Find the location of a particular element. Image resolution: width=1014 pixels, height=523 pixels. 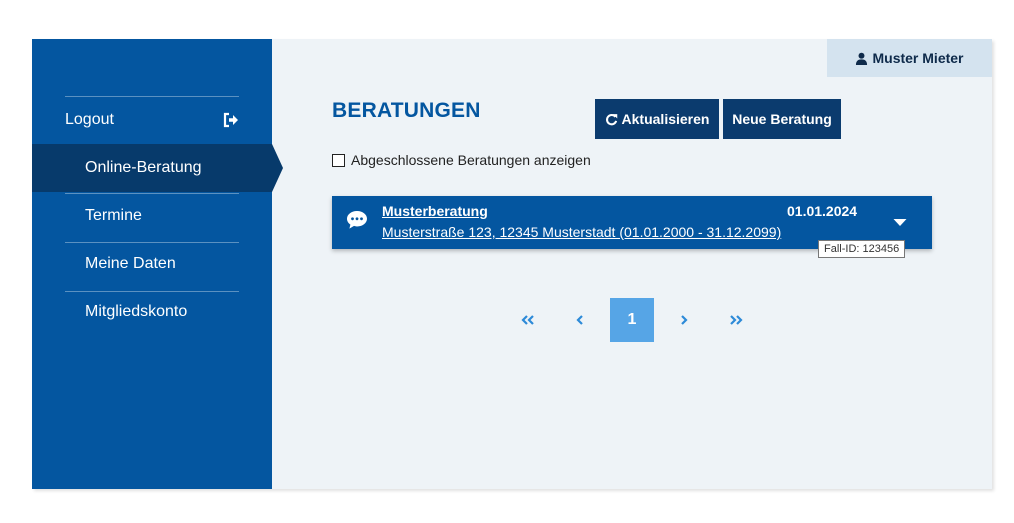

sidebar-item-online-beratung: Online-Beratung is located at coordinates (157, 168).